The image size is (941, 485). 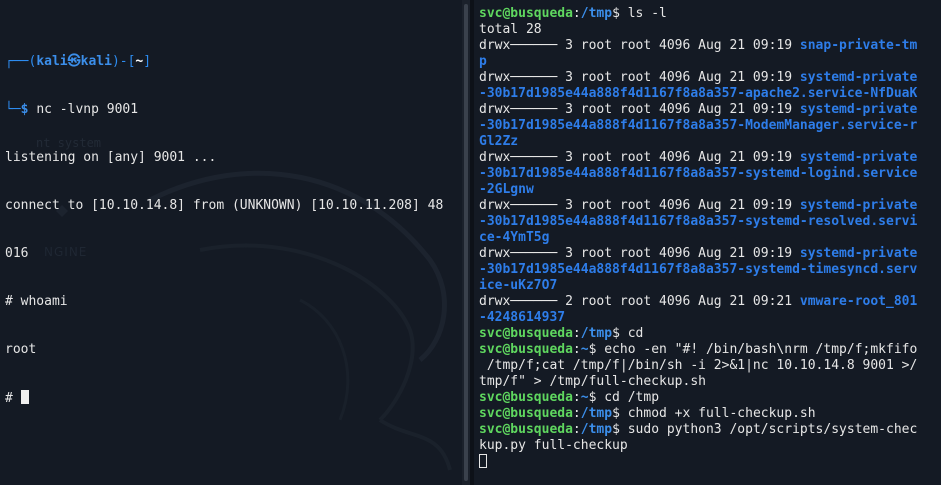 I want to click on prompt-line: svc@busqueda:/tmp$ ls -l, so click(x=705, y=14).